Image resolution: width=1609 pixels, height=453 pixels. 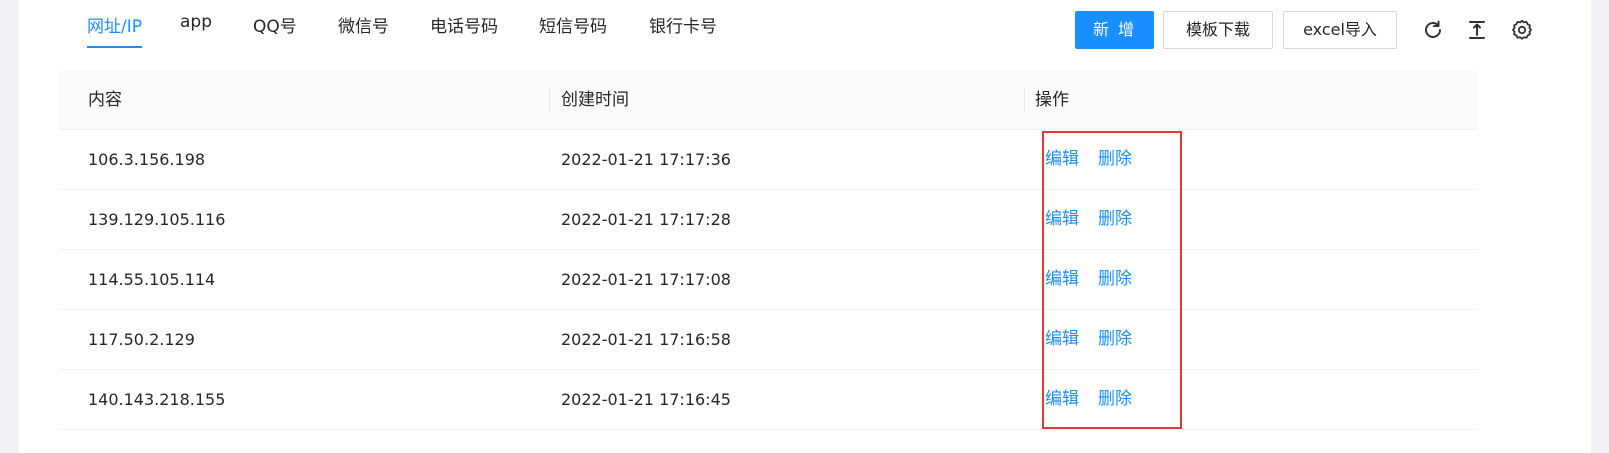 I want to click on tab-bank-card: 银行卡号, so click(x=683, y=24).